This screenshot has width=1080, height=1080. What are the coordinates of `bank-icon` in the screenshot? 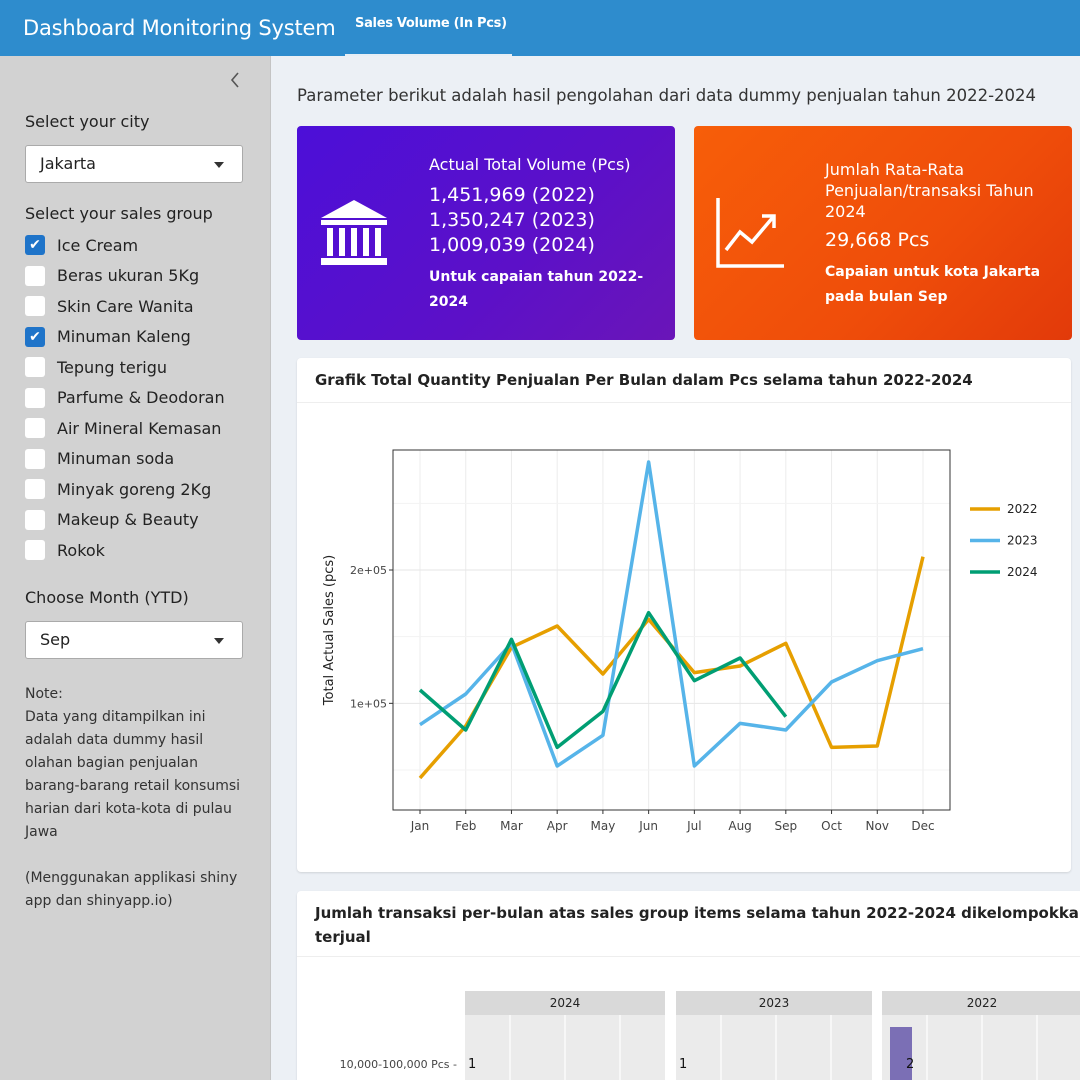 It's located at (354, 235).